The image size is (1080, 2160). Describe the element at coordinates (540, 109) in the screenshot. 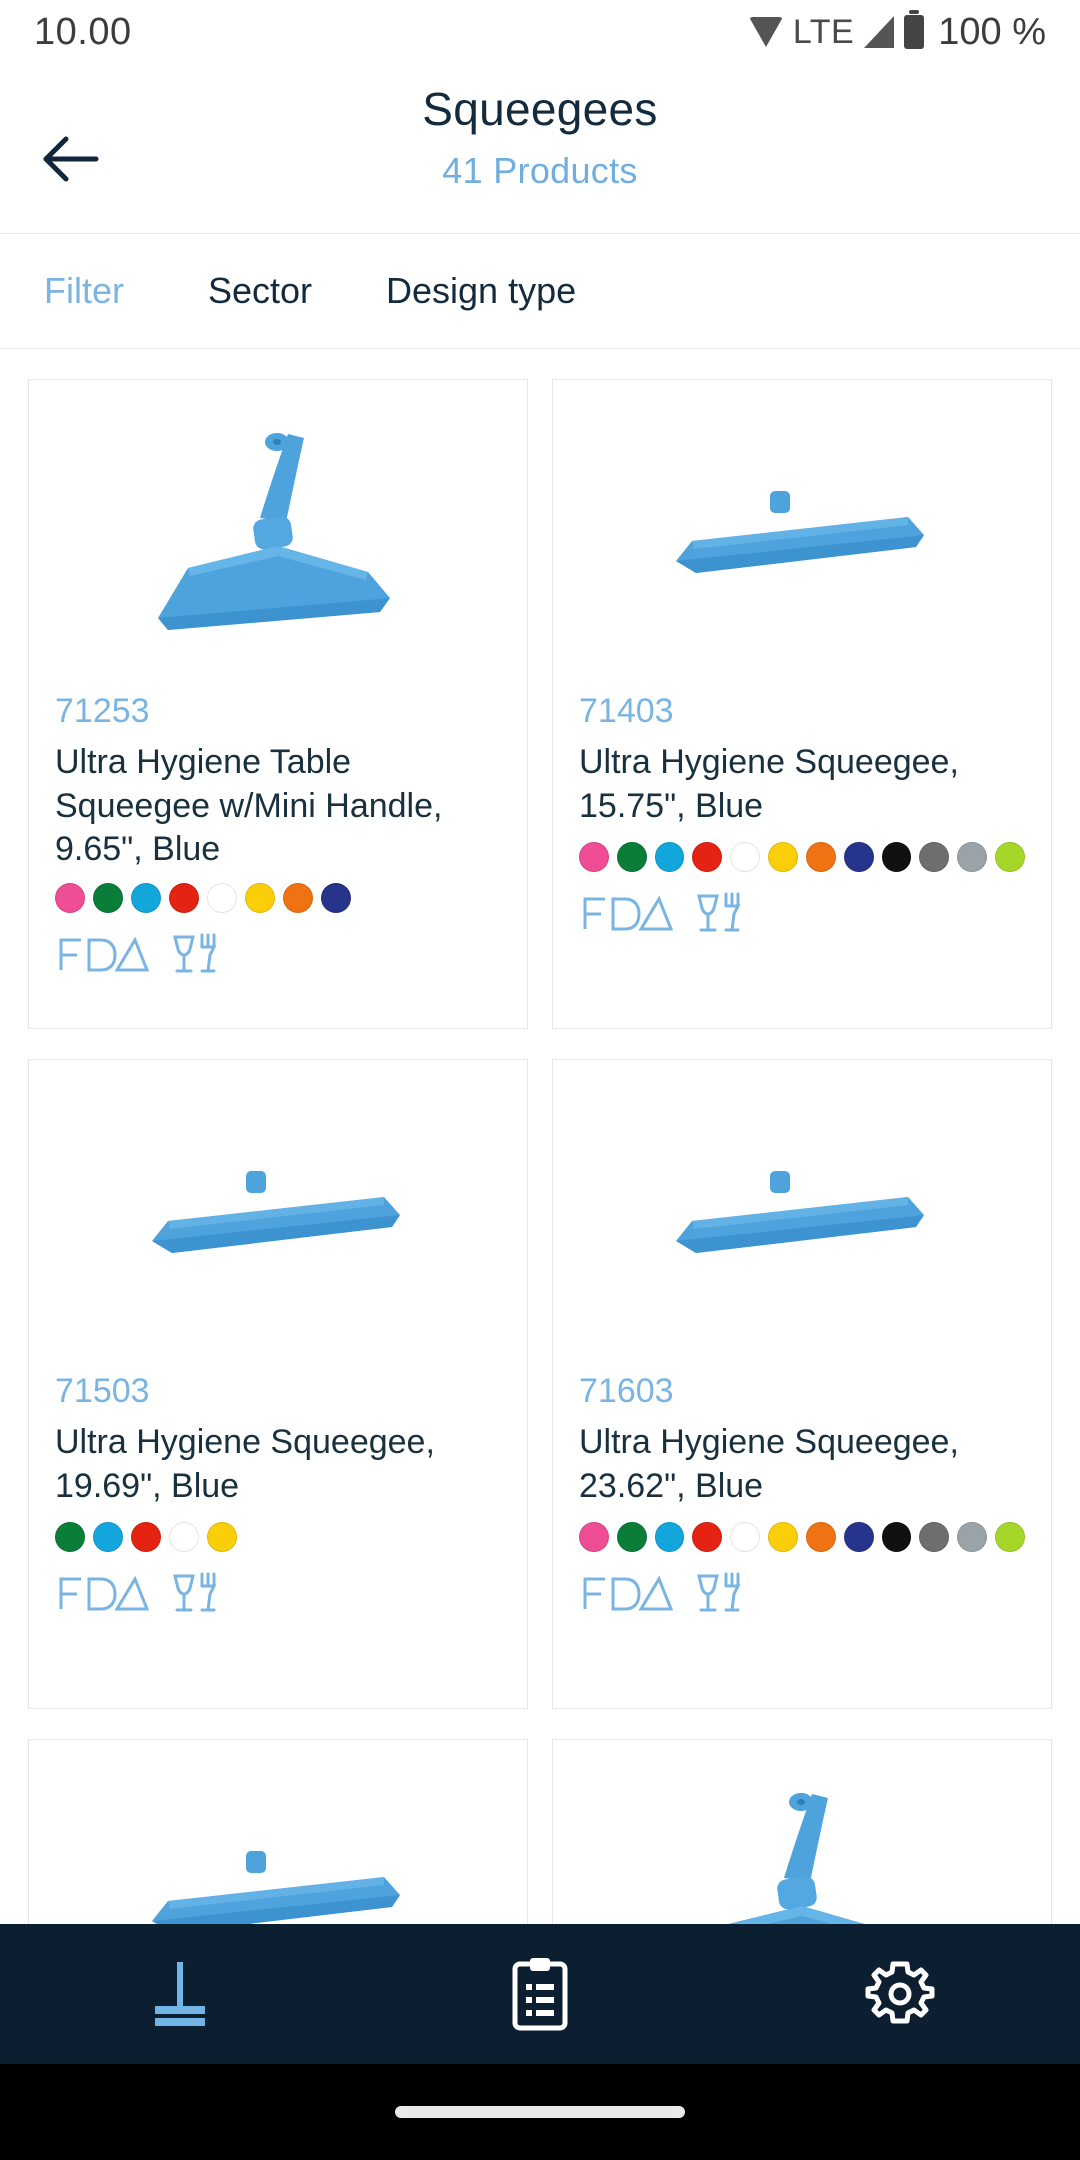

I see `page-title: Squeegees` at that location.